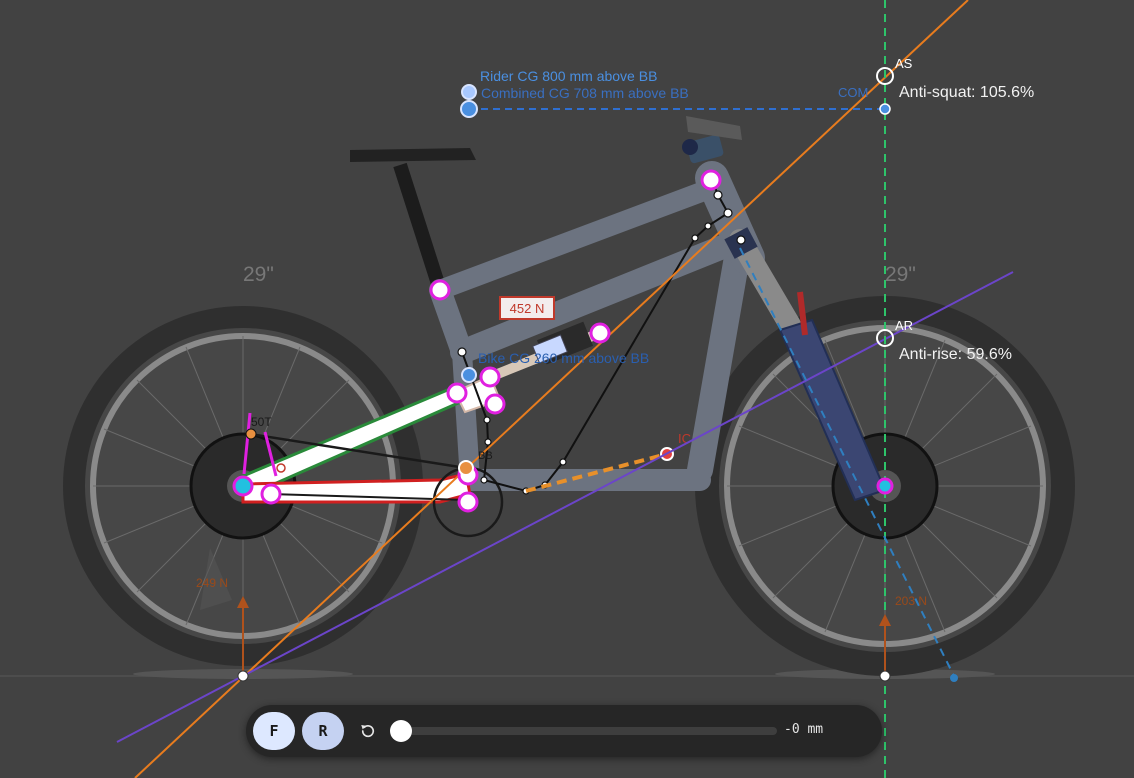  What do you see at coordinates (468, 502) in the screenshot?
I see `lower-link-pivot-handle` at bounding box center [468, 502].